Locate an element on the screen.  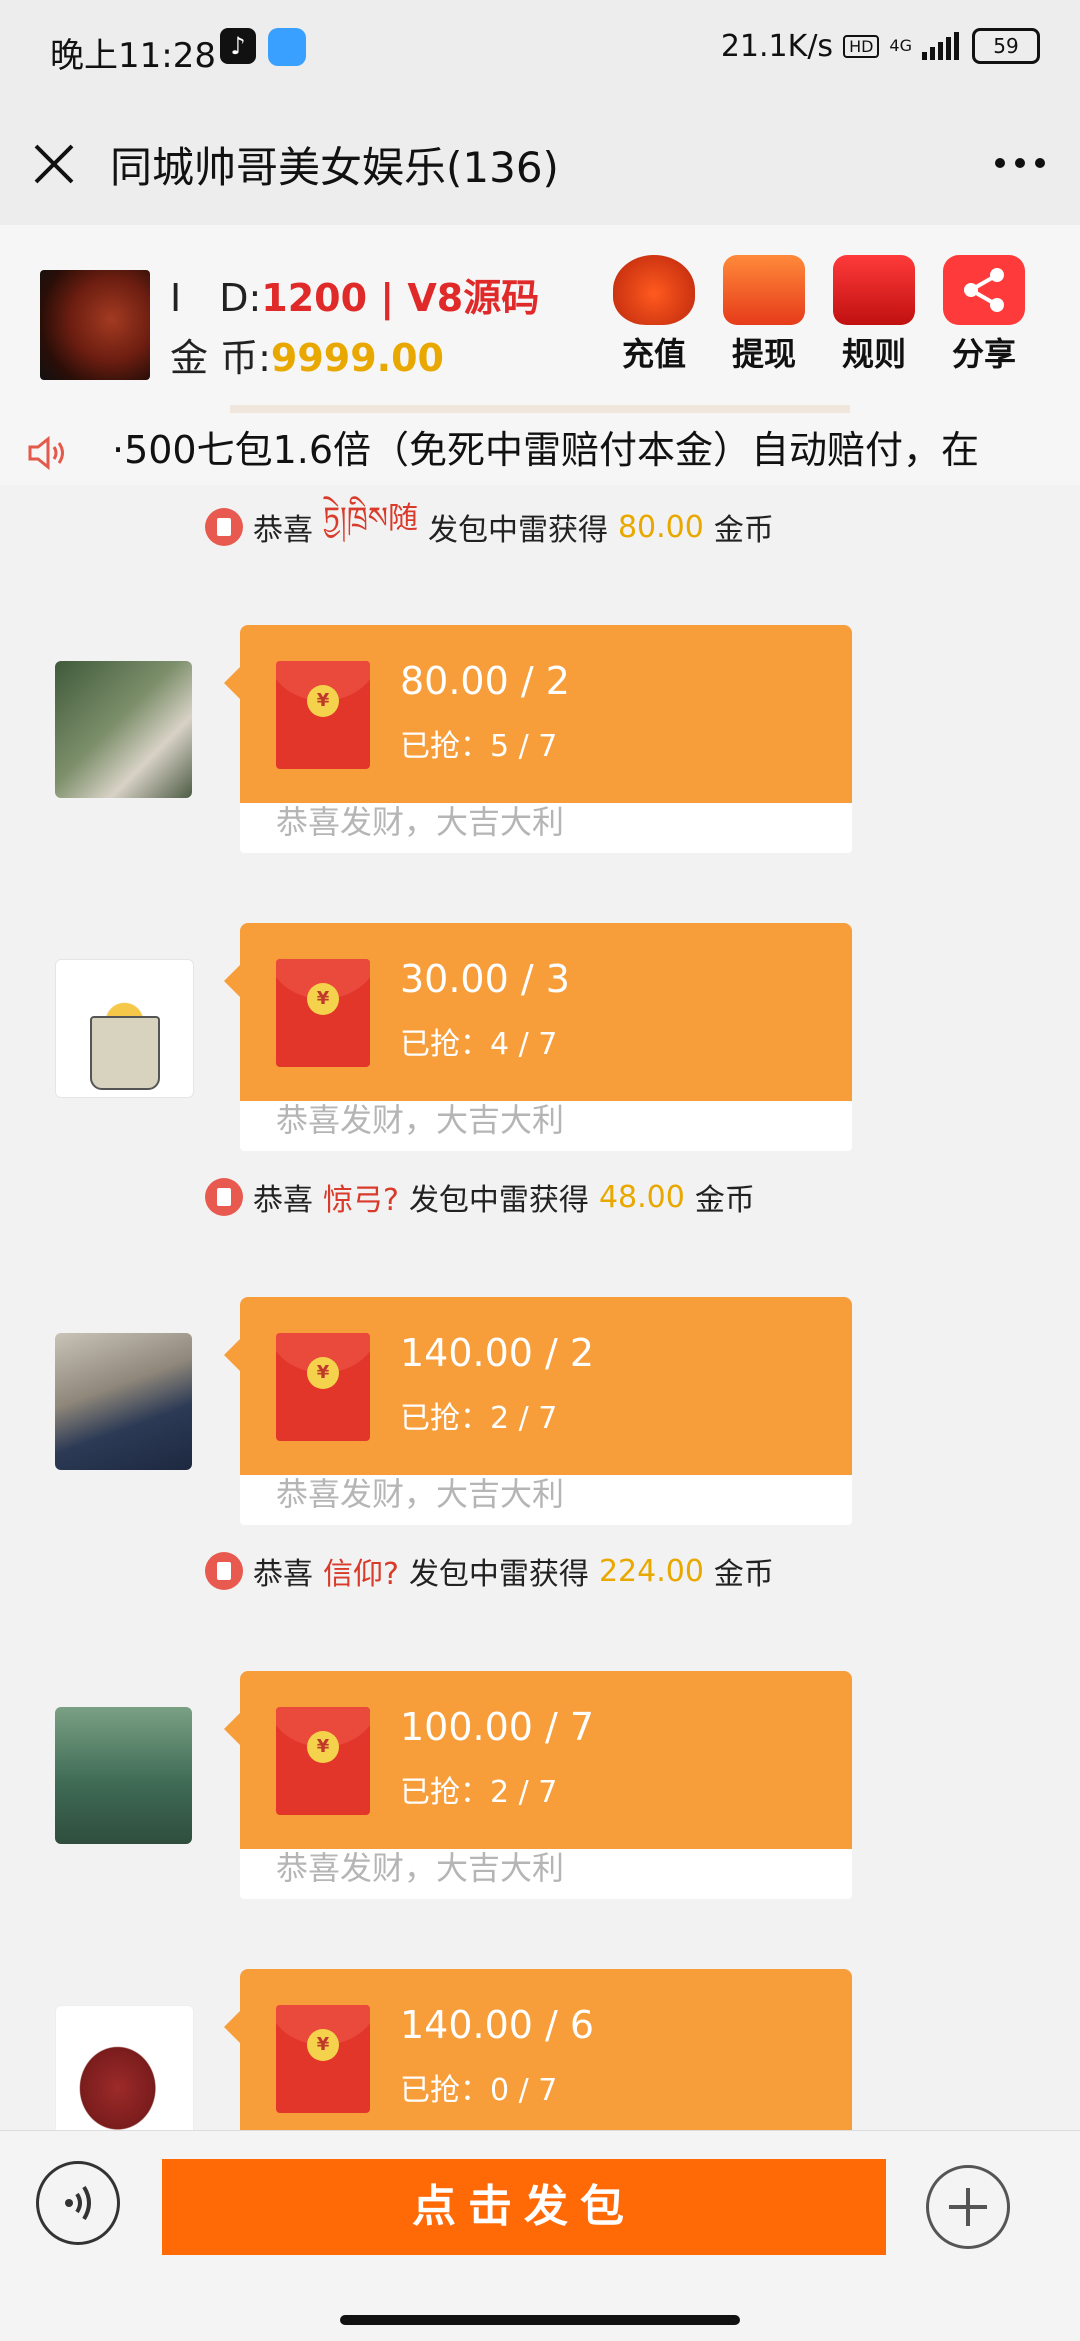
title-bar: 同城帅哥美女娱乐(136) is located at coordinates (540, 162).